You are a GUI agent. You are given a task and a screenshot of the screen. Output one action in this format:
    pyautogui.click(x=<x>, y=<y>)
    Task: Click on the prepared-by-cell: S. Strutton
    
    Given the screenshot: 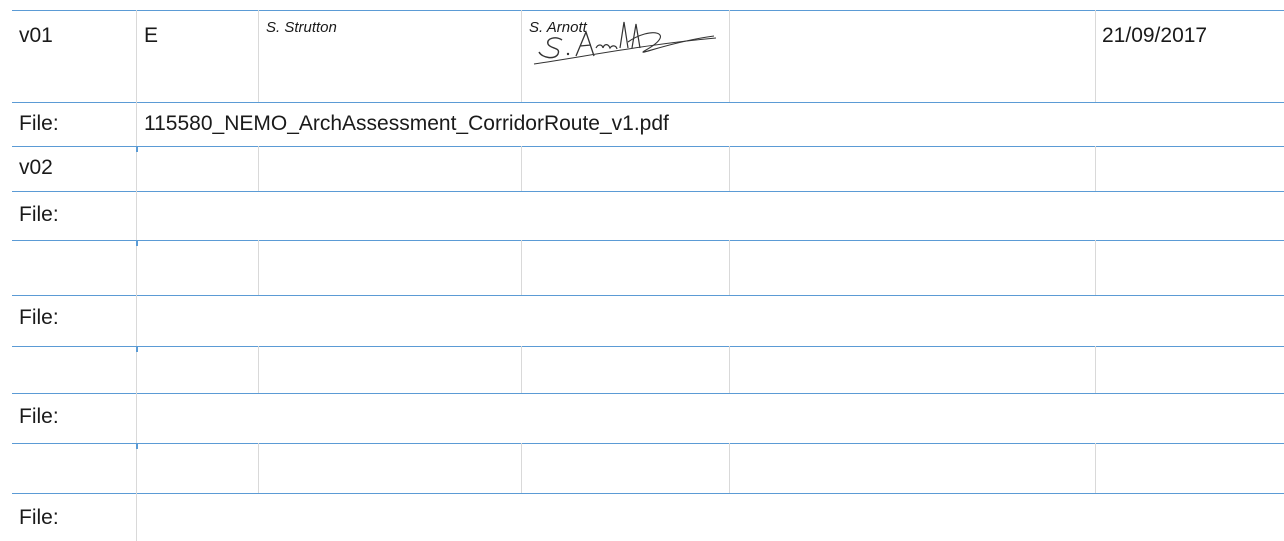 What is the action you would take?
    pyautogui.click(x=301, y=27)
    